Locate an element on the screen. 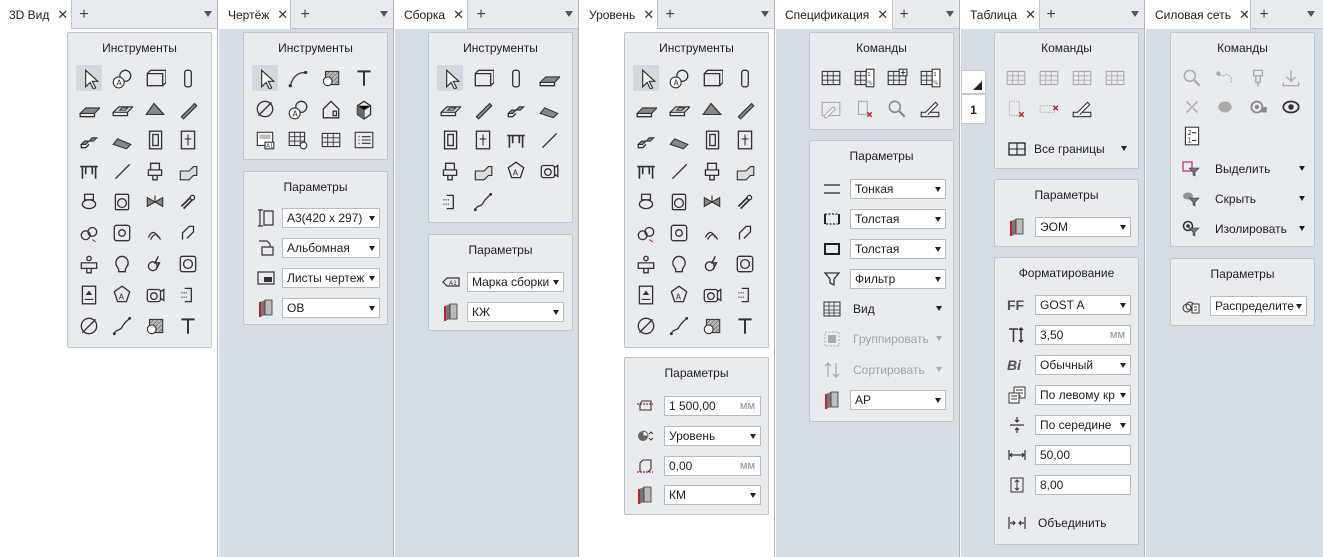  bulb-icon is located at coordinates (122, 264).